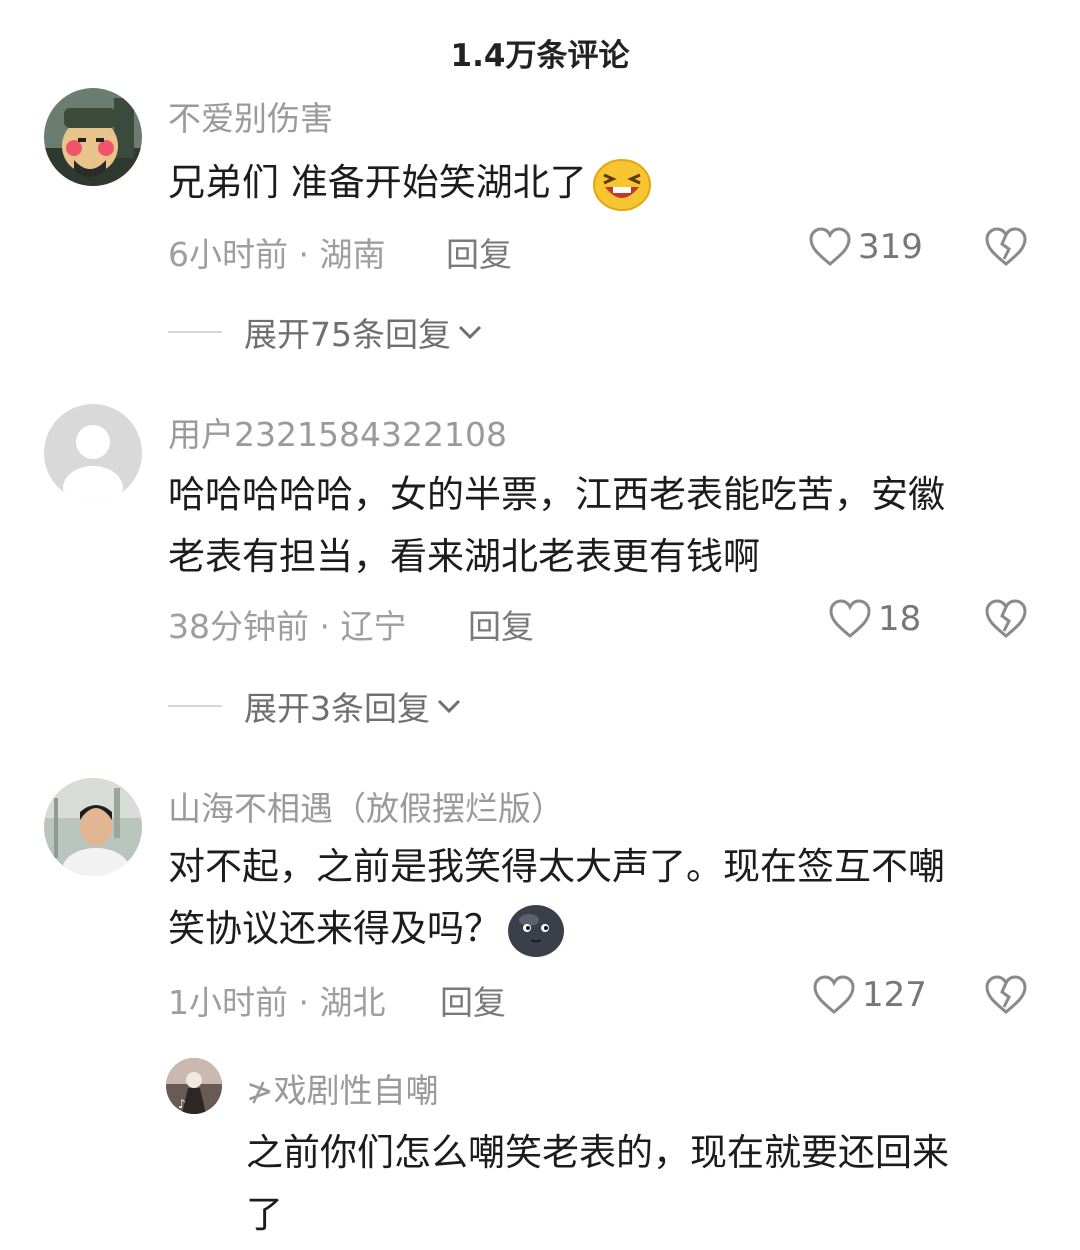  What do you see at coordinates (608, 929) in the screenshot?
I see `comment-text-wrap: 笑协议还来得及吗？` at bounding box center [608, 929].